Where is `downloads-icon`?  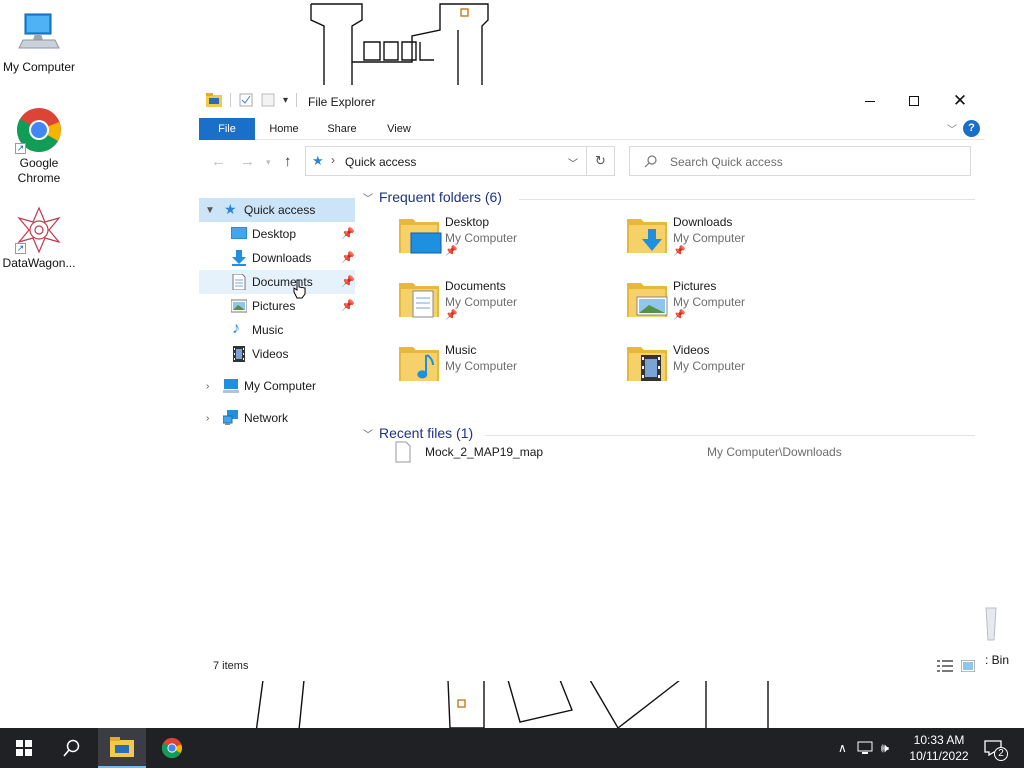 downloads-icon is located at coordinates (239, 258).